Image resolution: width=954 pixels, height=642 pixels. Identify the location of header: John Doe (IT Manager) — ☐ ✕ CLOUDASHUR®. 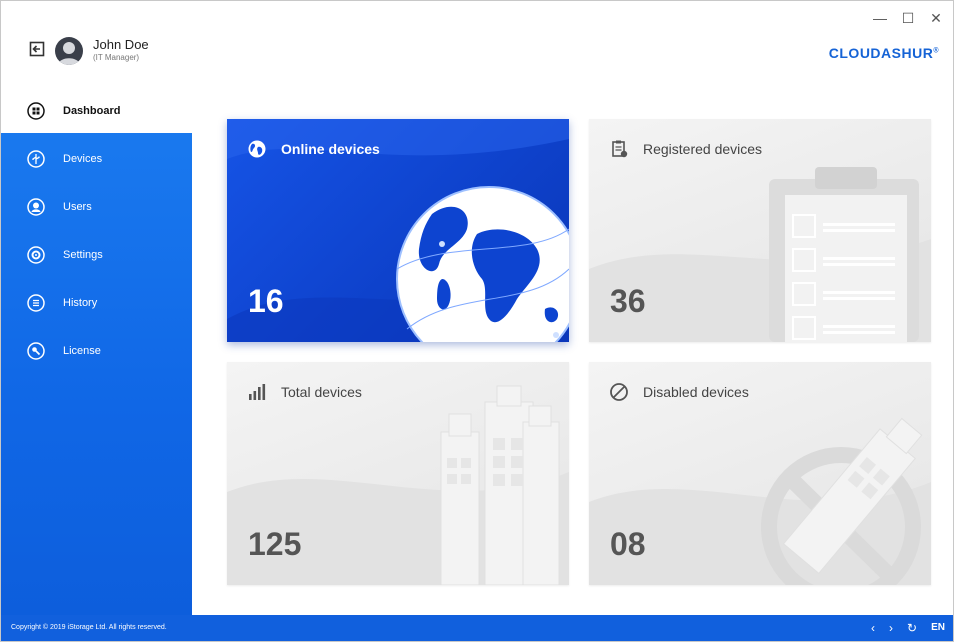
(477, 45).